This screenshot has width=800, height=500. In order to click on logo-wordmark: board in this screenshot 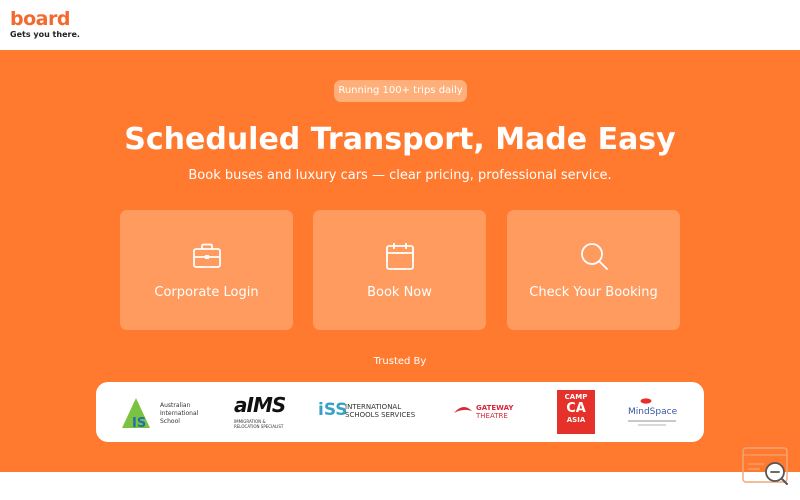, I will do `click(40, 19)`.